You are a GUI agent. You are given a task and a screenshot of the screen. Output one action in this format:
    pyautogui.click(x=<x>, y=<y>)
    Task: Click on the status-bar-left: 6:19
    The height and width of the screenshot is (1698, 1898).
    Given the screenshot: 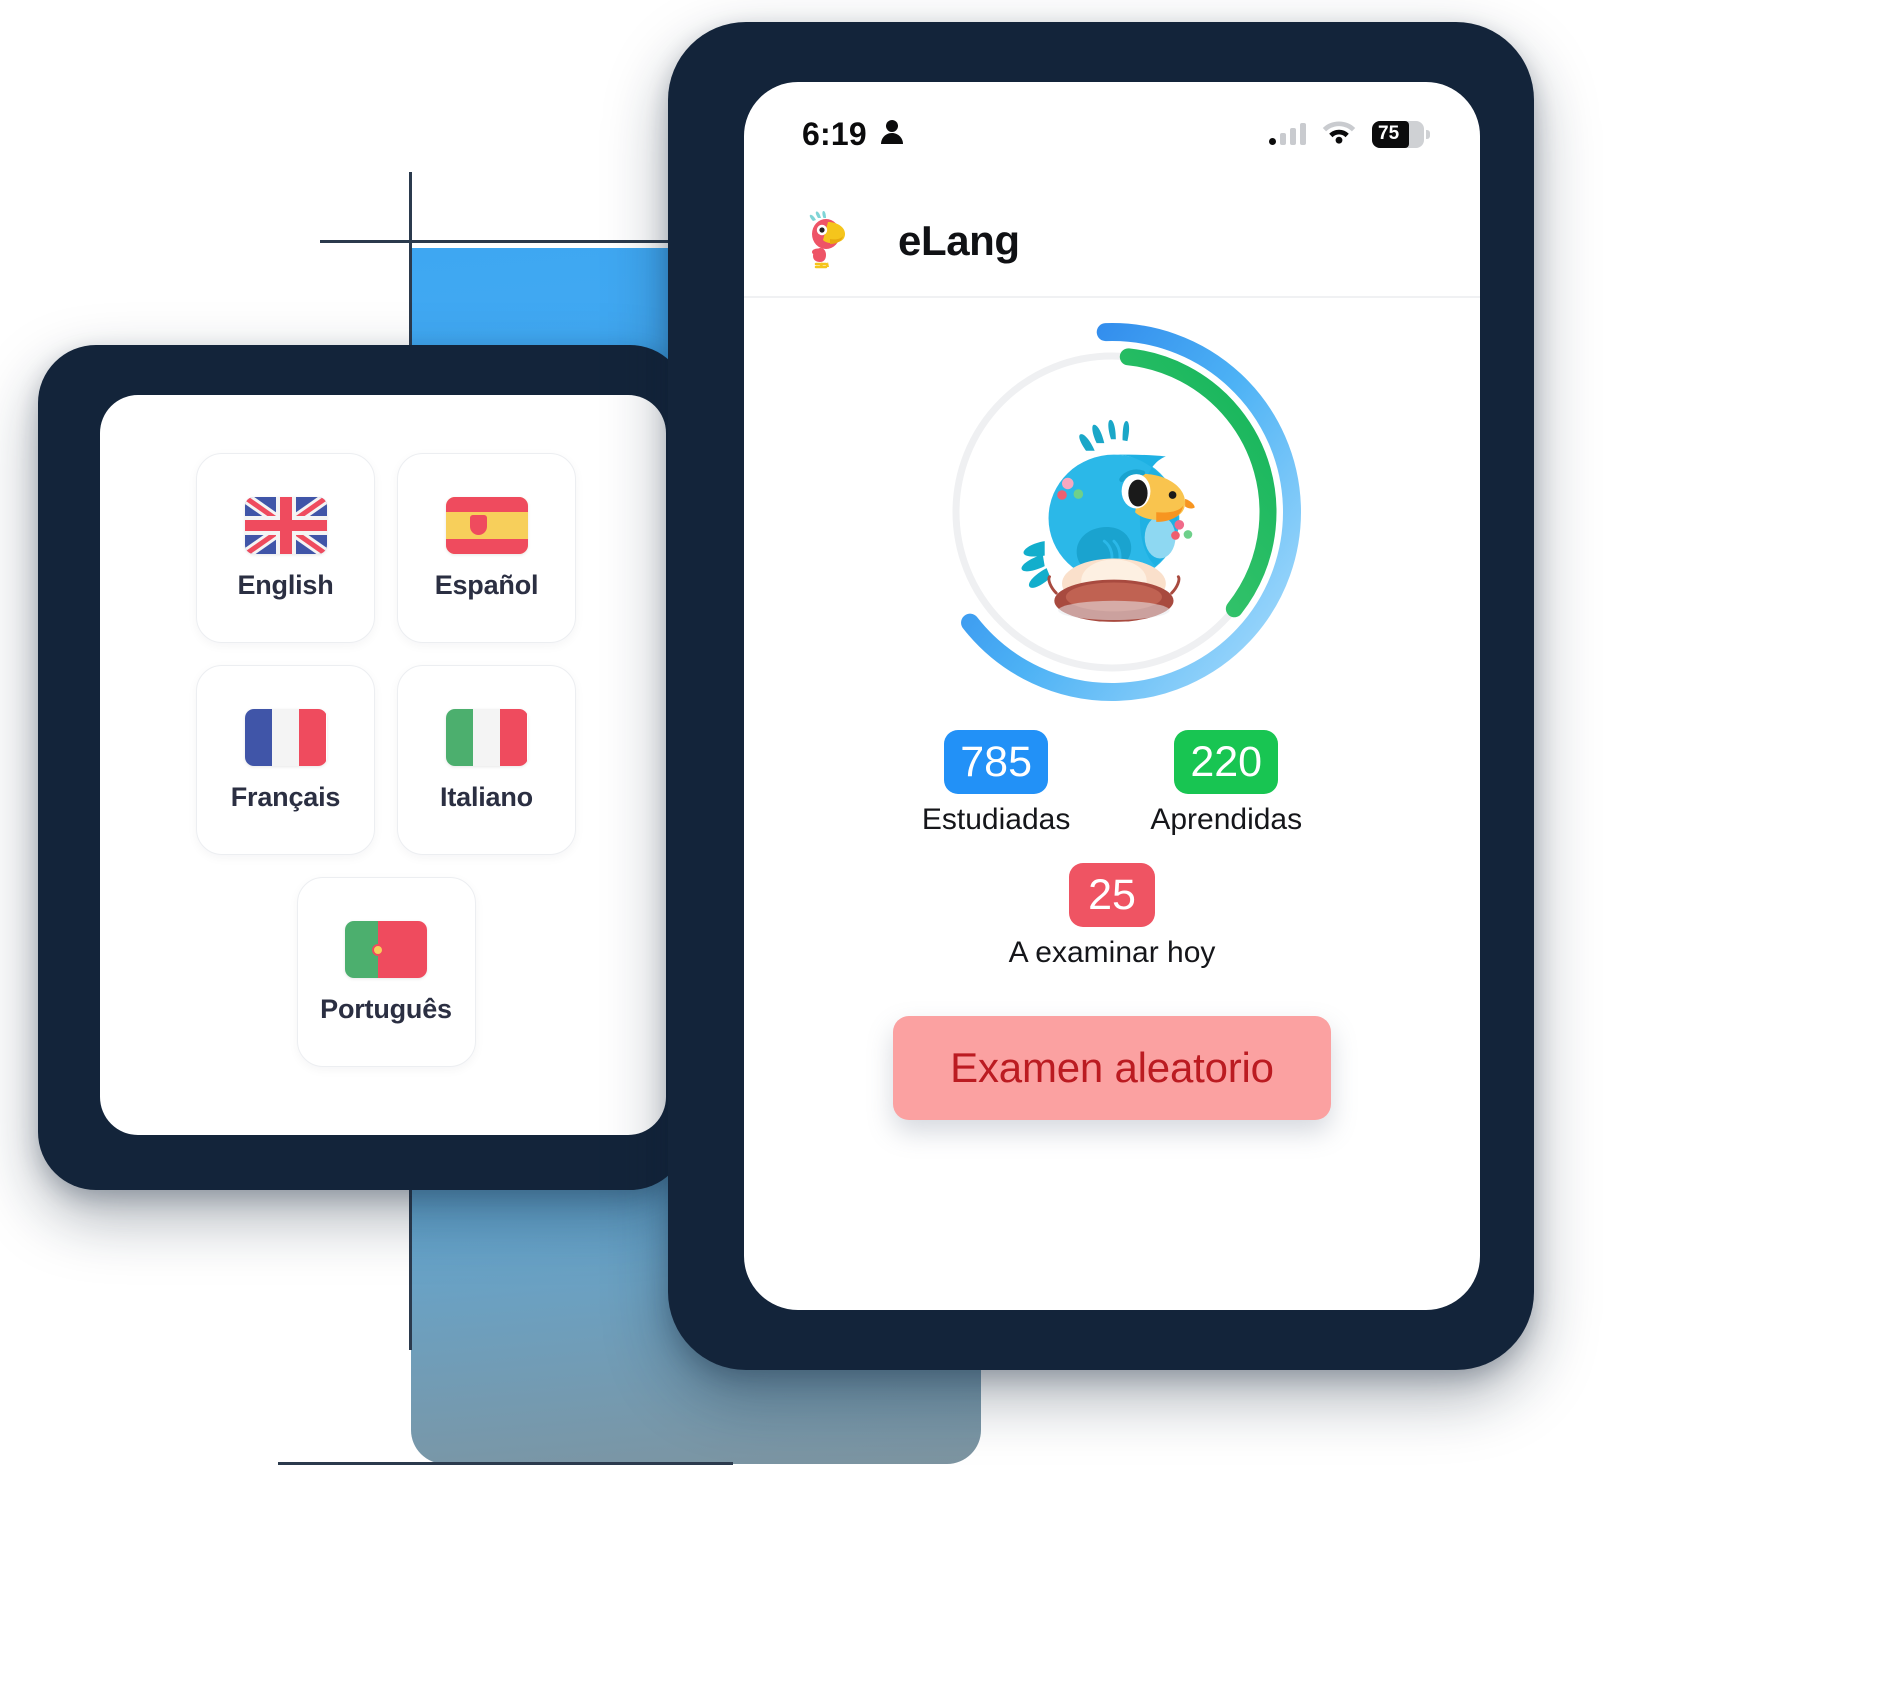 What is the action you would take?
    pyautogui.click(x=853, y=134)
    